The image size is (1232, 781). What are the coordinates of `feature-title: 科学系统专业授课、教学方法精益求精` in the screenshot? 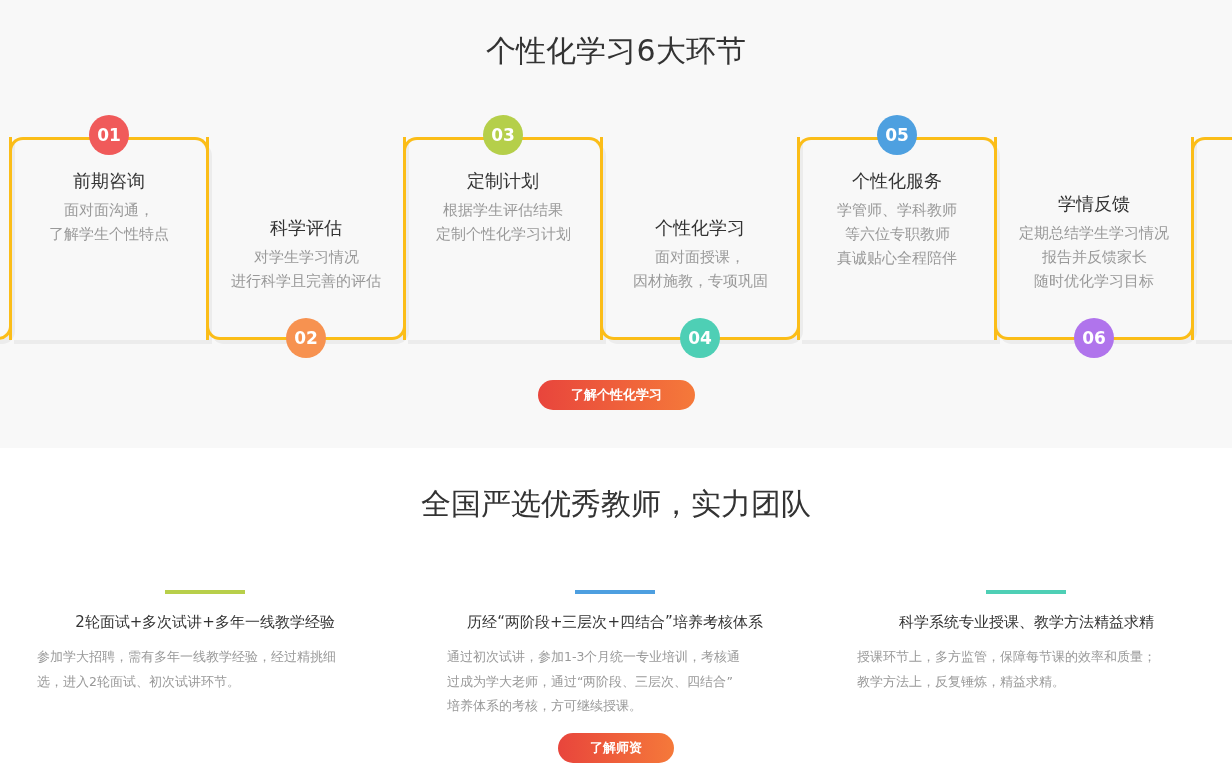 It's located at (1026, 622).